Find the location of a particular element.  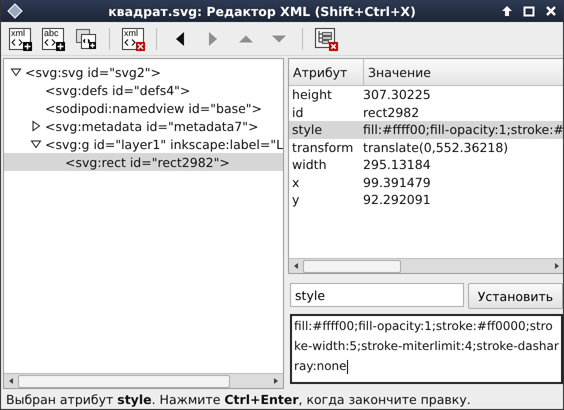

status-message: Выбран атрибут style. Нажмите Ctrl+Enter, когда закончите правку. is located at coordinates (238, 399).